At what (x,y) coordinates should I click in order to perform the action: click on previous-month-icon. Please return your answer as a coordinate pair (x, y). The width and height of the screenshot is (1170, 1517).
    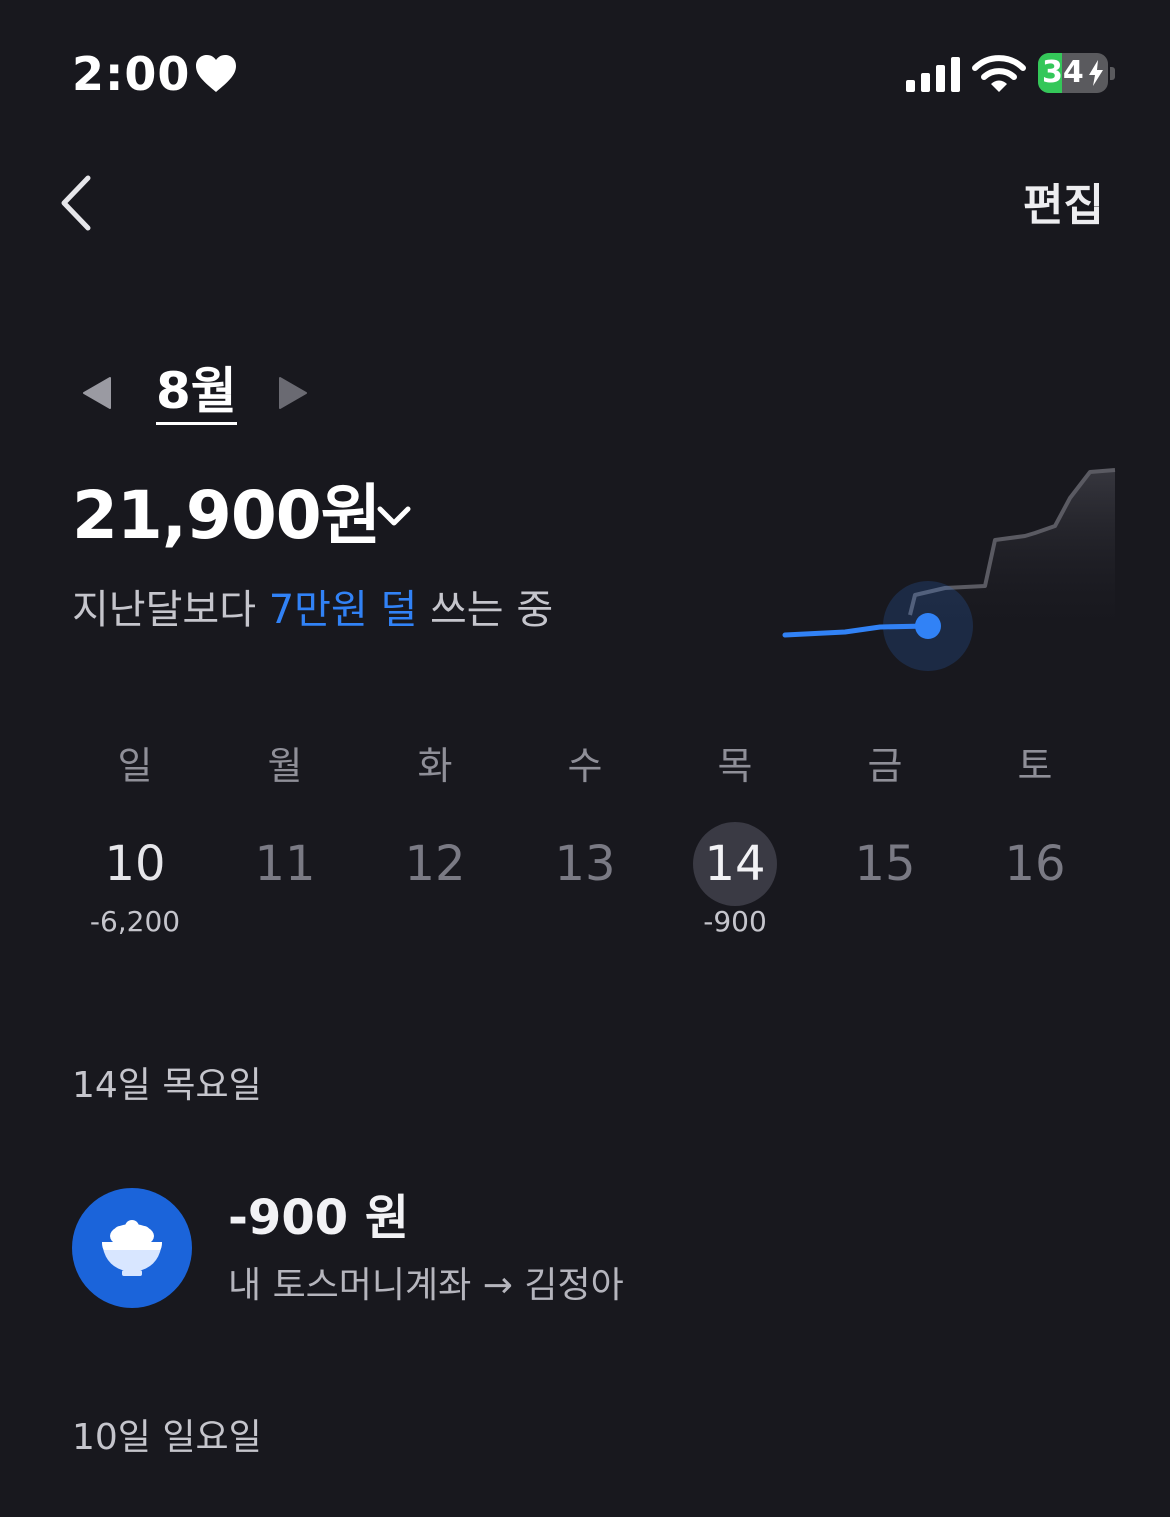
    Looking at the image, I should click on (97, 393).